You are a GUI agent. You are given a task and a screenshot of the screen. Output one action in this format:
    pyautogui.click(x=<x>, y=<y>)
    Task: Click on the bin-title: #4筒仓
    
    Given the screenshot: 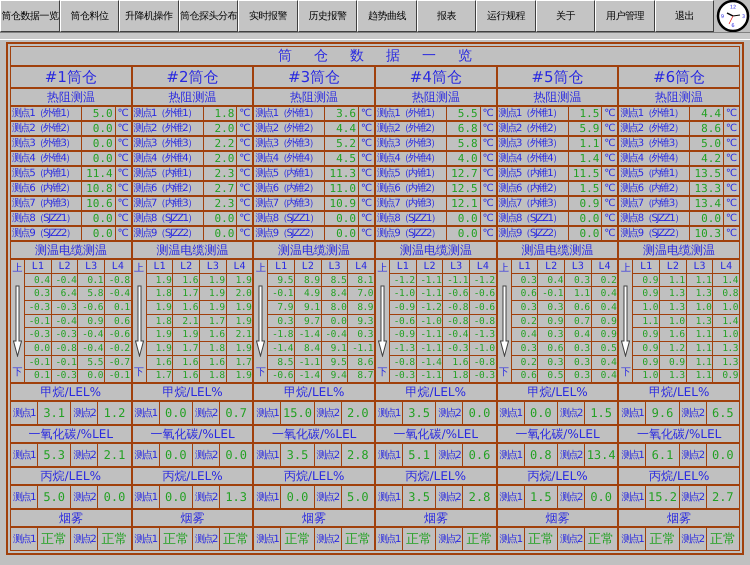 What is the action you would take?
    pyautogui.click(x=436, y=77)
    